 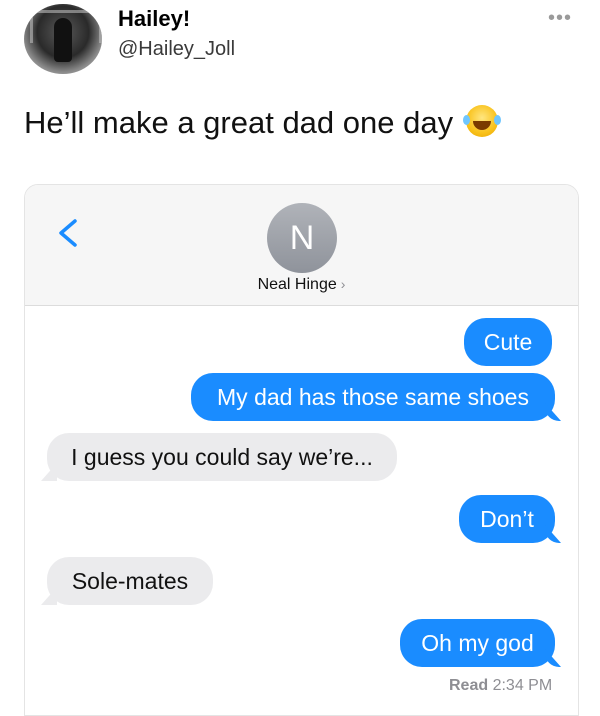 I want to click on message-text: Sole-mates, so click(x=130, y=580).